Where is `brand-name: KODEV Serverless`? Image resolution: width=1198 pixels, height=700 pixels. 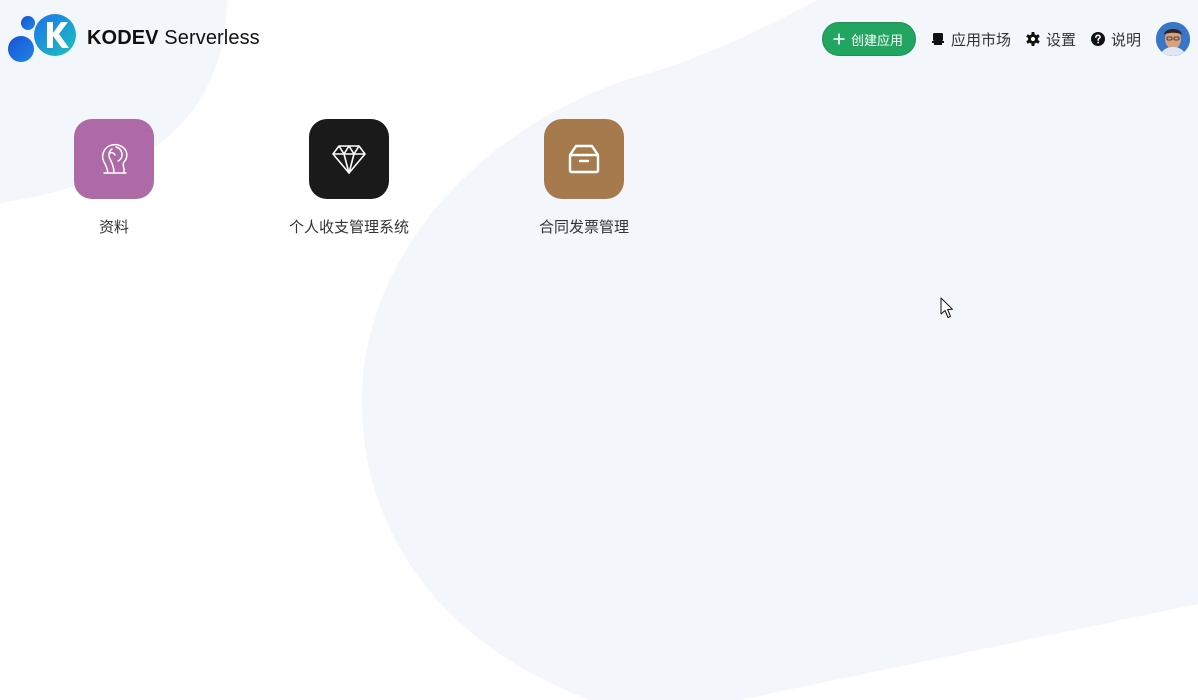 brand-name: KODEV Serverless is located at coordinates (173, 38).